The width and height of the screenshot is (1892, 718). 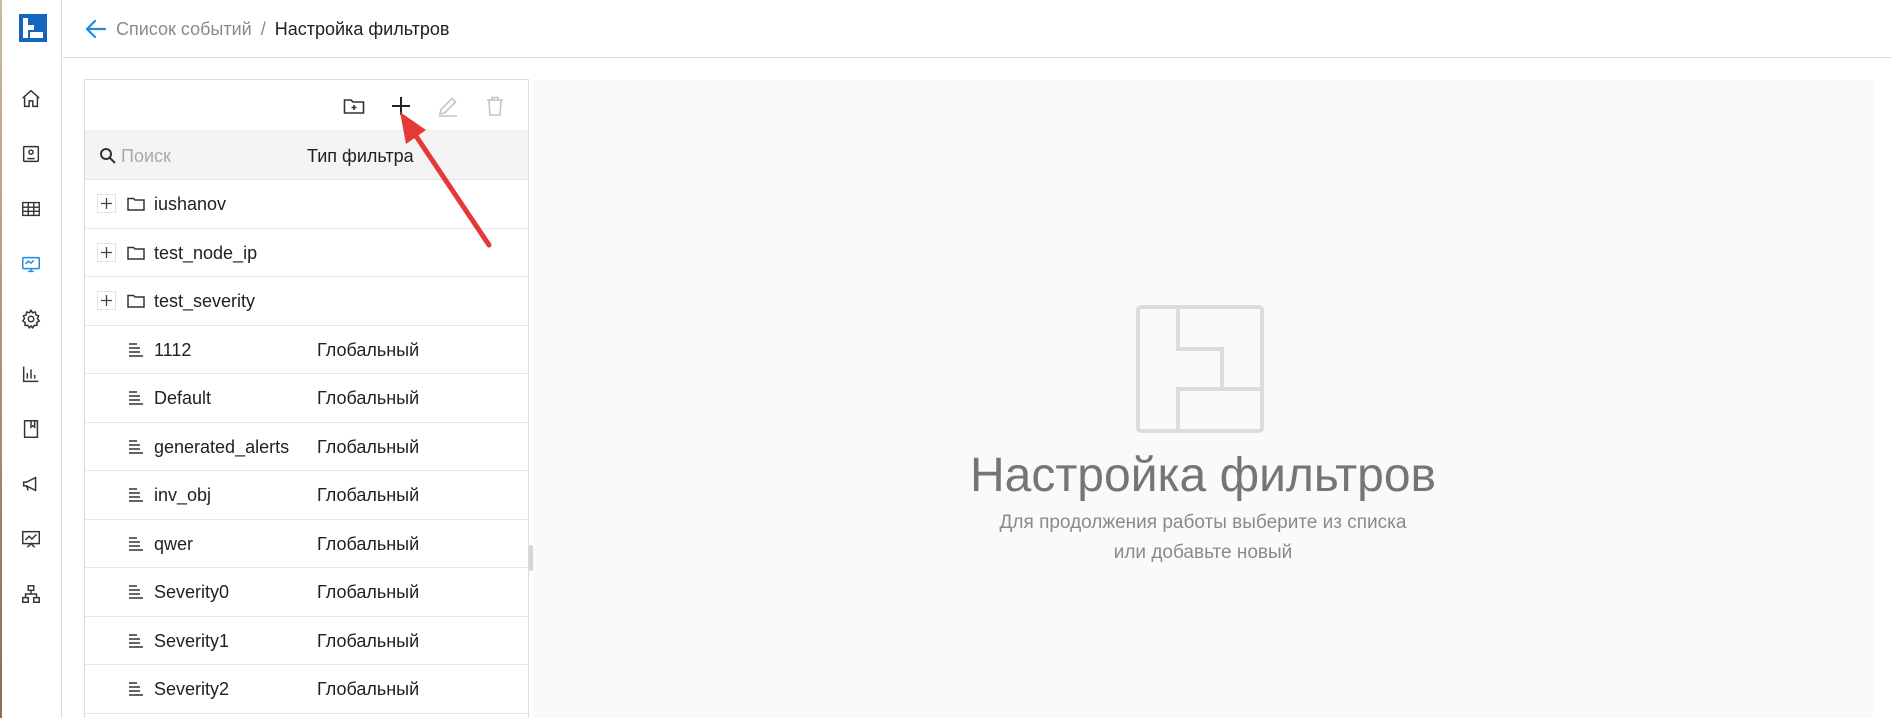 What do you see at coordinates (306, 253) in the screenshot?
I see `list-item: test_node_ip` at bounding box center [306, 253].